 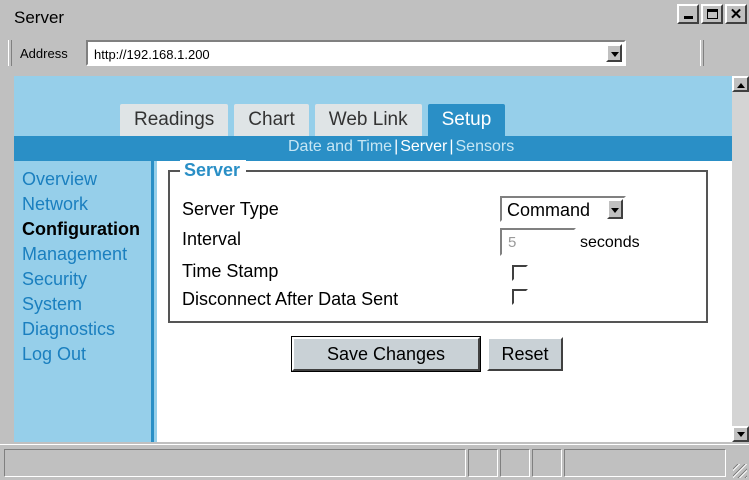 What do you see at coordinates (290, 299) in the screenshot?
I see `disconnect-after-data-sent-label: Disconnect After Data Sent` at bounding box center [290, 299].